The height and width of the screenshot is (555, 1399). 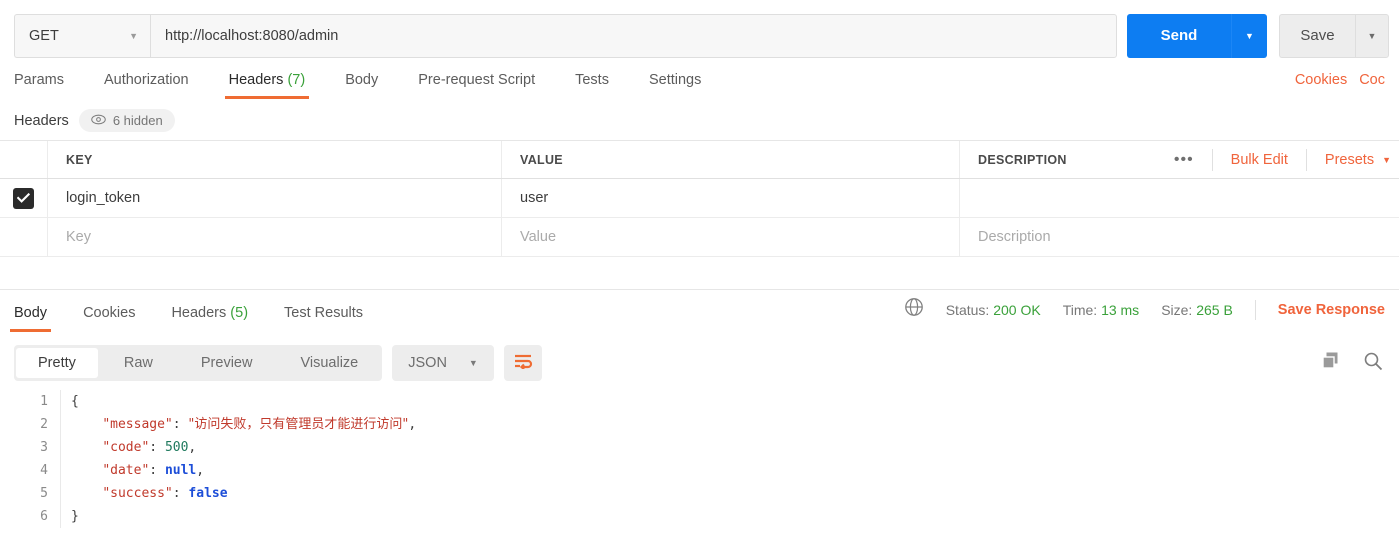 I want to click on tab-label: Test Results, so click(x=324, y=313).